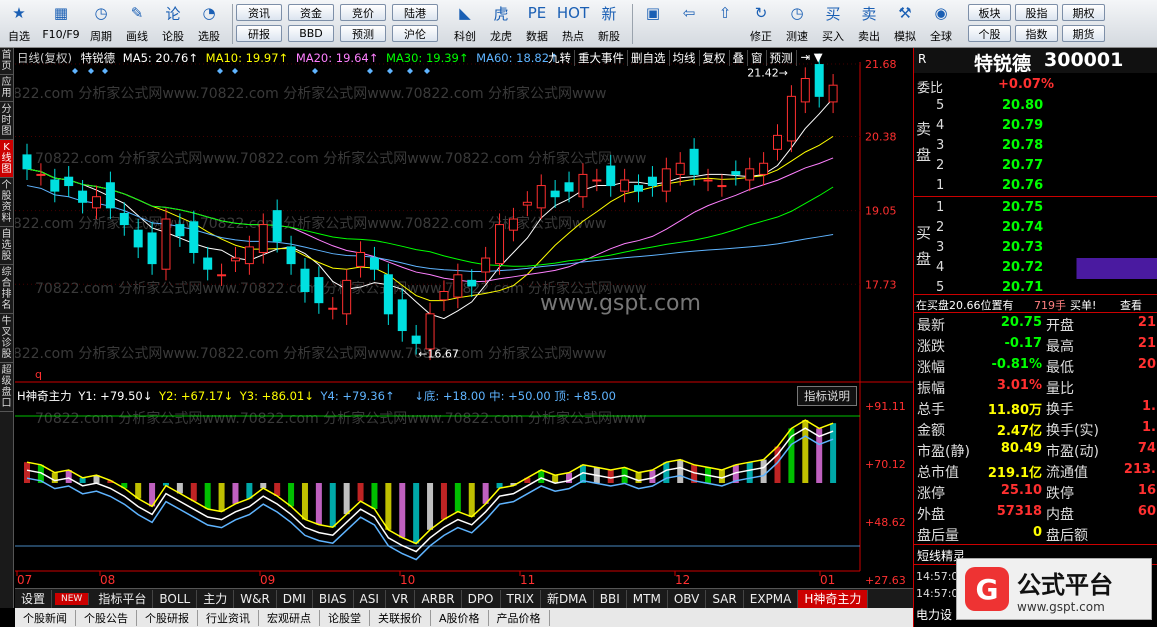 The width and height of the screenshot is (1157, 627). Describe the element at coordinates (259, 33) in the screenshot. I see `toolbar-grid-button: 研报` at that location.